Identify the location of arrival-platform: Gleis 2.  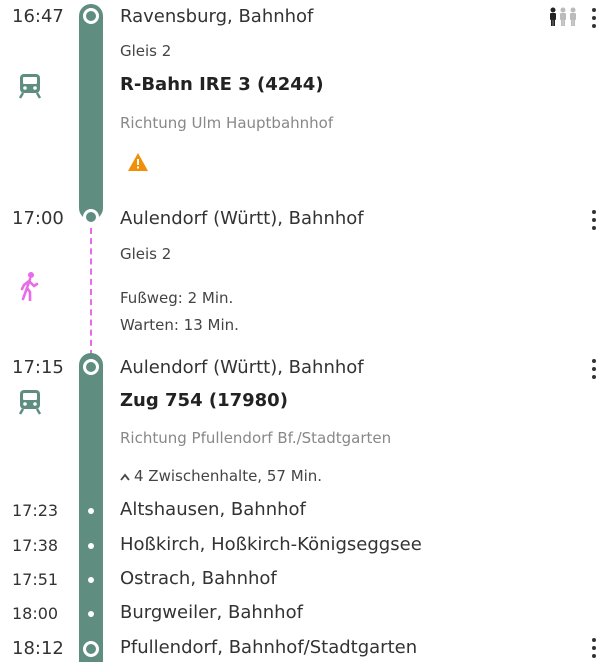
(146, 254).